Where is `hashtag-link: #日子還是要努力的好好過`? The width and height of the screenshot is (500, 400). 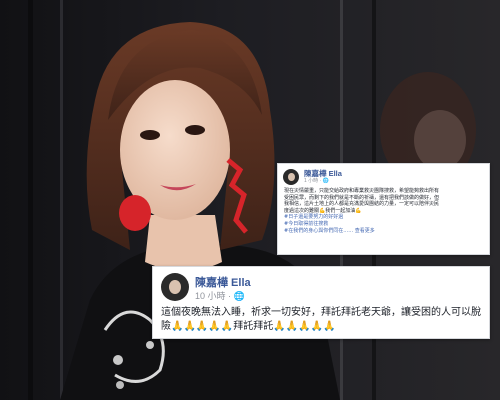
hashtag-link: #日子還是要努力的好好過 is located at coordinates (384, 217).